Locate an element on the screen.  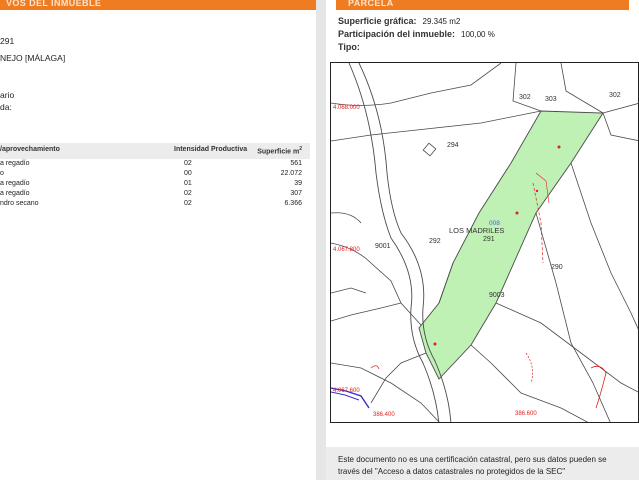
coord-label: 386.600 is located at coordinates (526, 414).